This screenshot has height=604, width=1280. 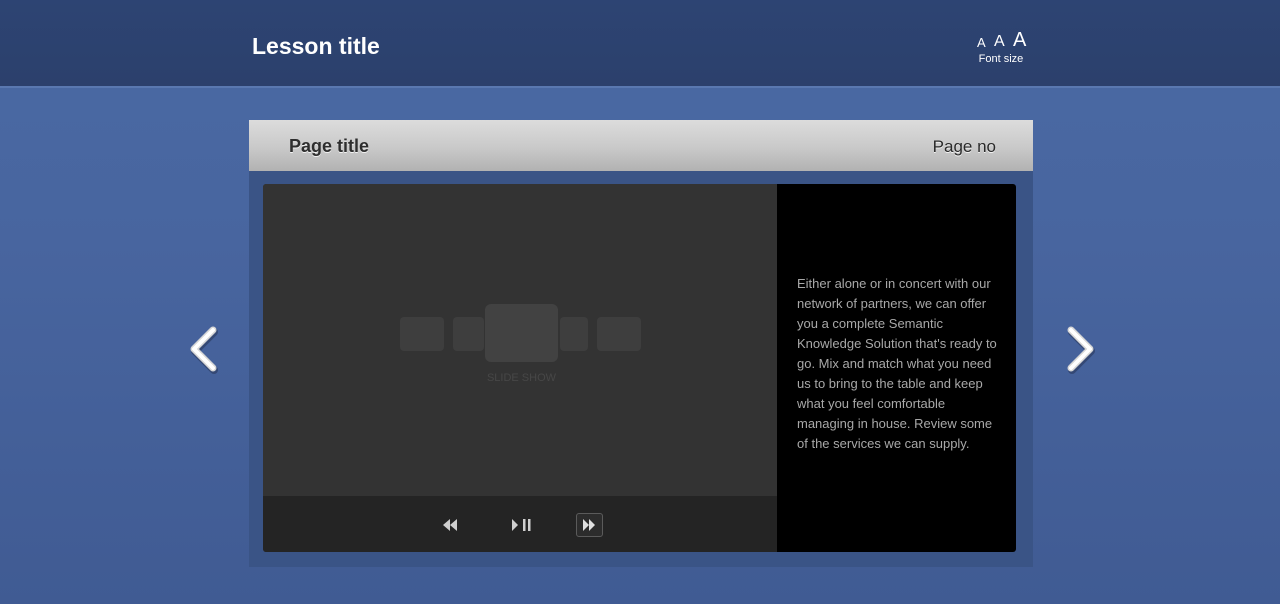 What do you see at coordinates (1001, 59) in the screenshot?
I see `font-size-caption: Font size` at bounding box center [1001, 59].